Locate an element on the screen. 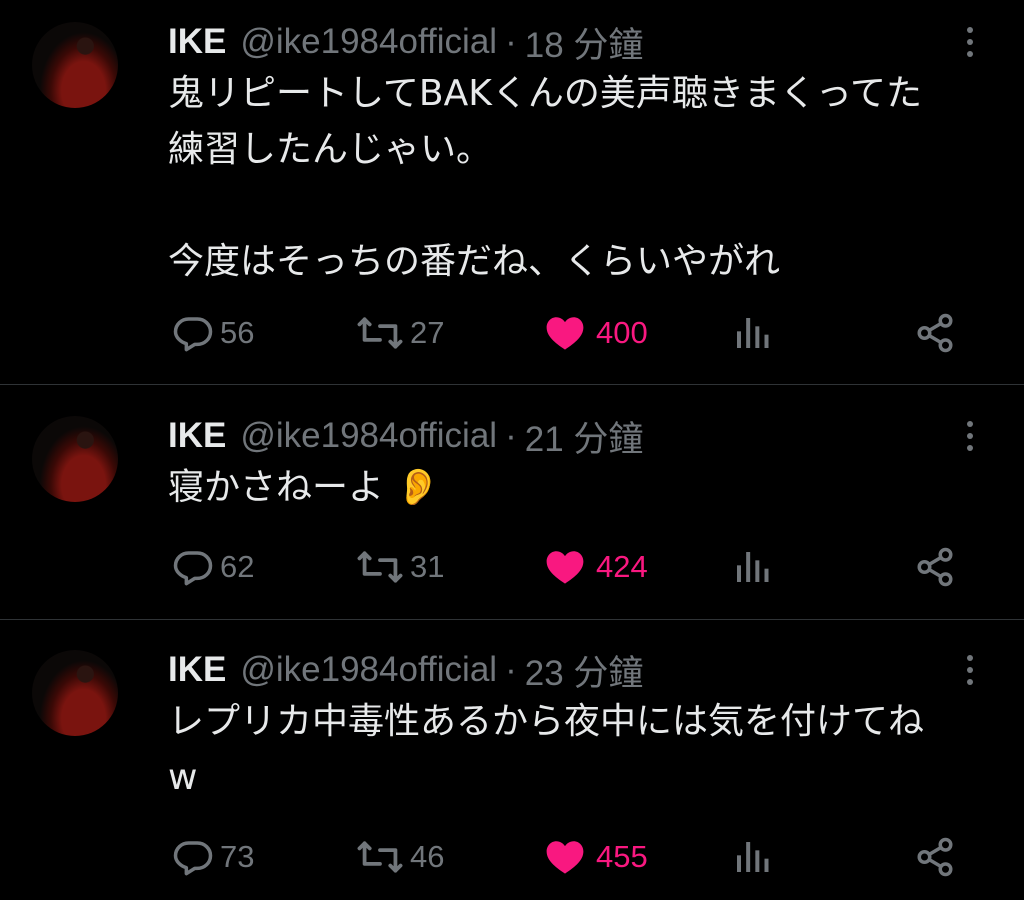  reply-count: 62 is located at coordinates (237, 566).